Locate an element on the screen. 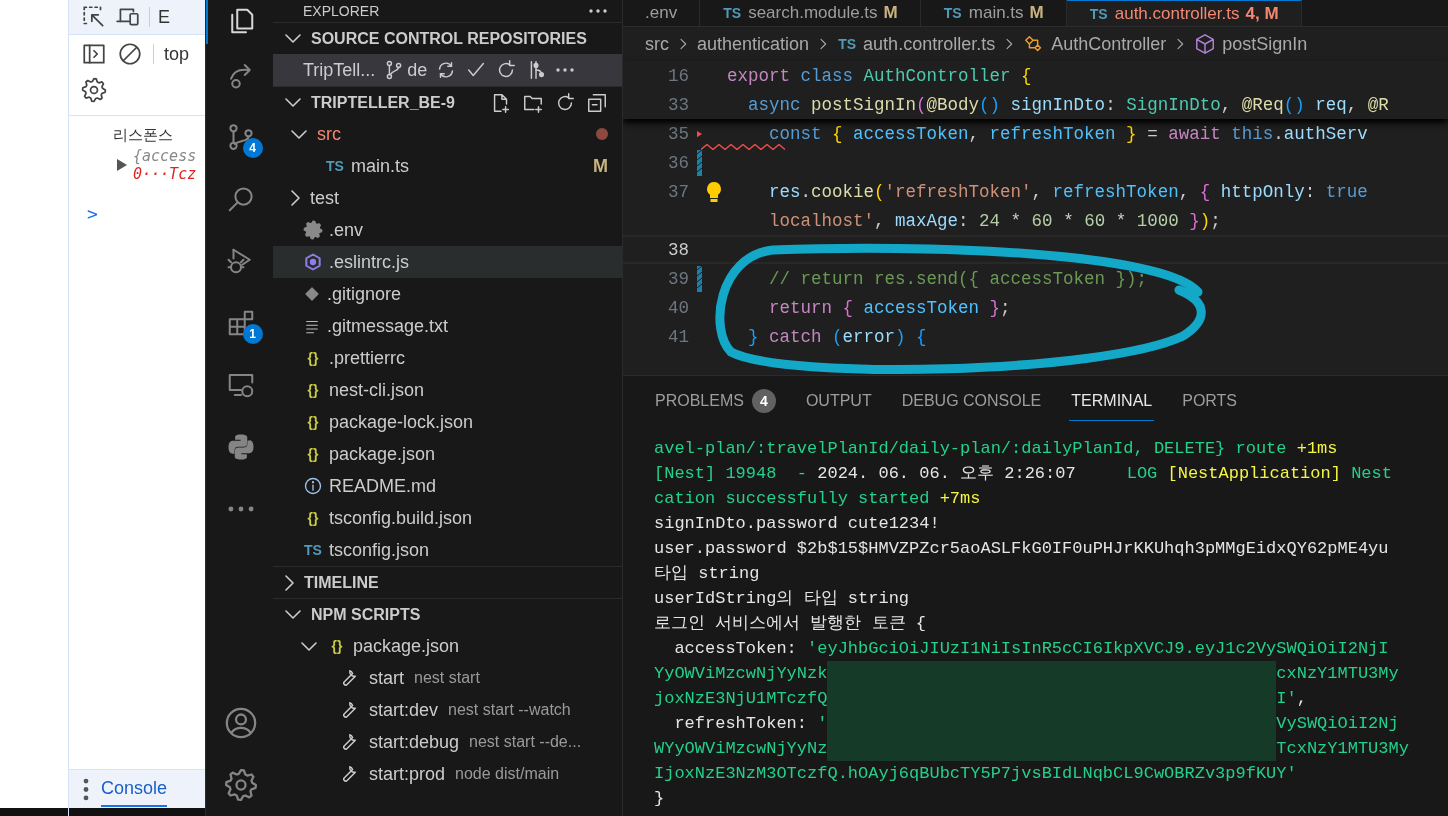 The image size is (1448, 816). panel-tab: TERMINAL is located at coordinates (1112, 401).